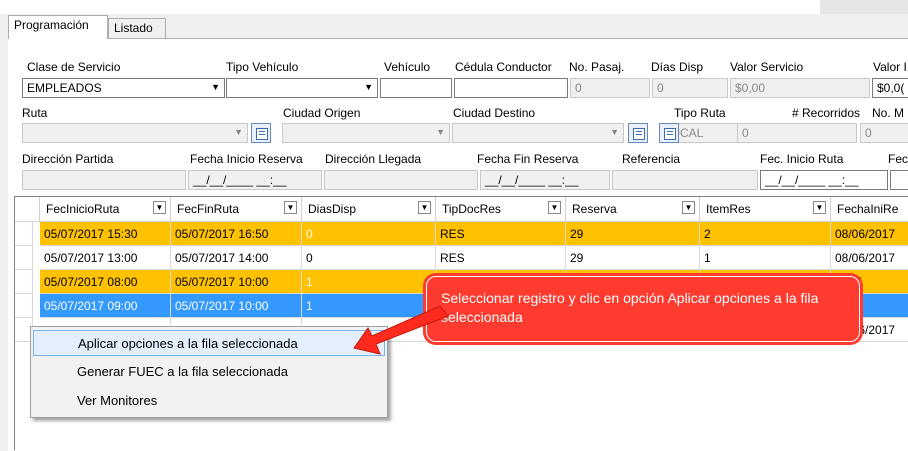 The image size is (908, 451). I want to click on vehiculo-input, so click(416, 88).